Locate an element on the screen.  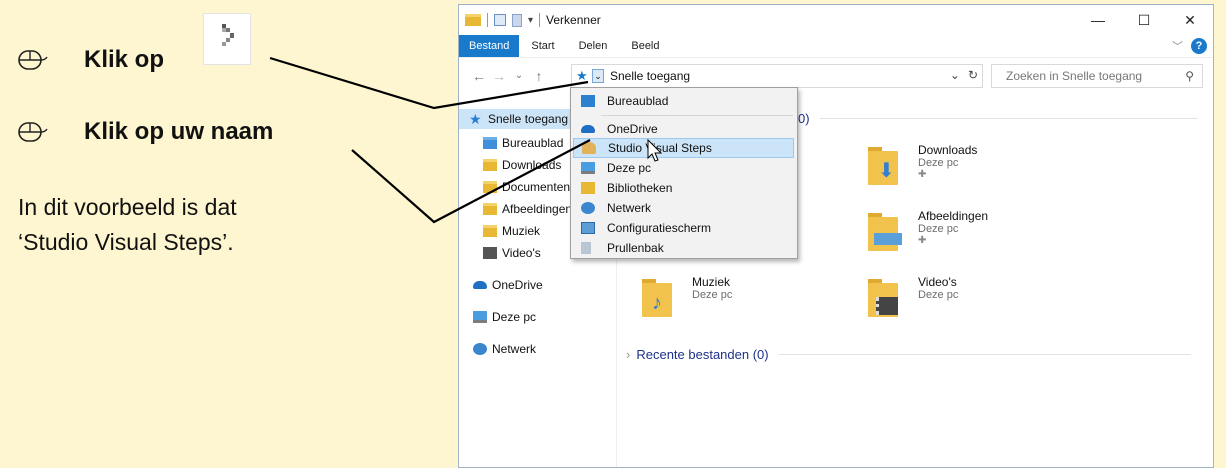
menu-item-prullenbak: Prullenbak is located at coordinates (683, 248).